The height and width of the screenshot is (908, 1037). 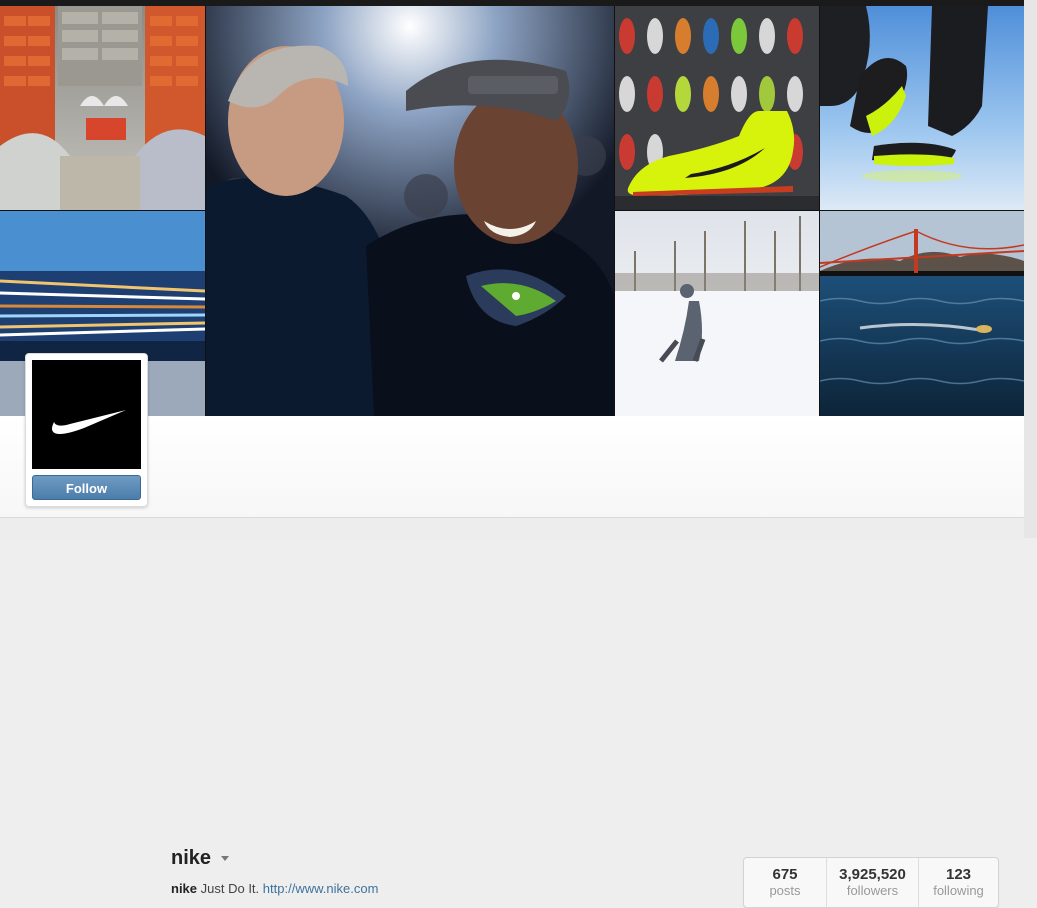 I want to click on stat-posts: 675 posts, so click(x=785, y=882).